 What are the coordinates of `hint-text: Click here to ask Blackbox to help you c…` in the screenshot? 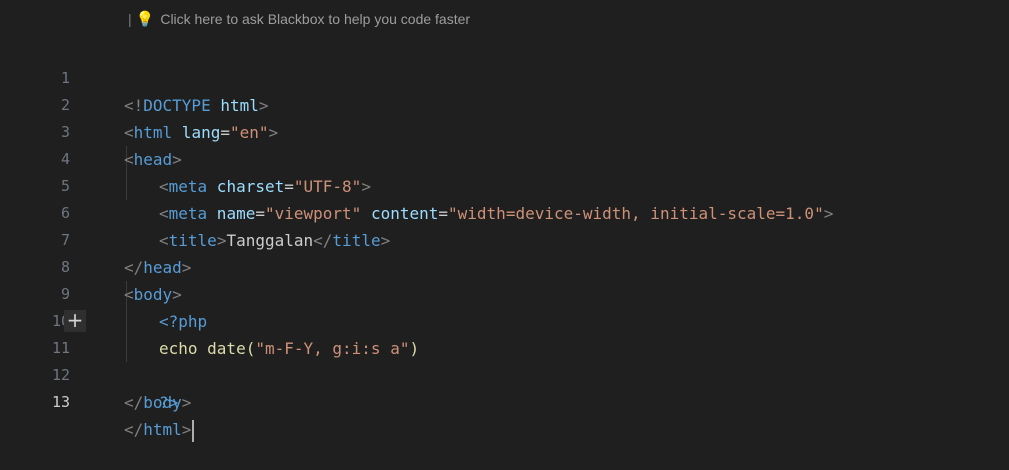 It's located at (315, 19).